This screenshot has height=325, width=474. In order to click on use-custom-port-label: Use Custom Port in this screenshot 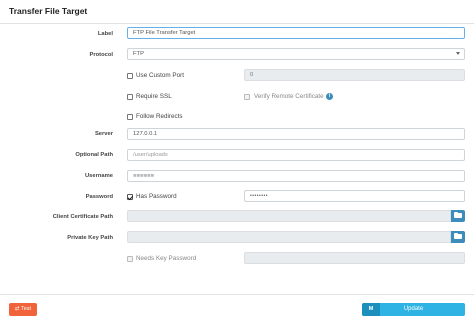, I will do `click(160, 75)`.